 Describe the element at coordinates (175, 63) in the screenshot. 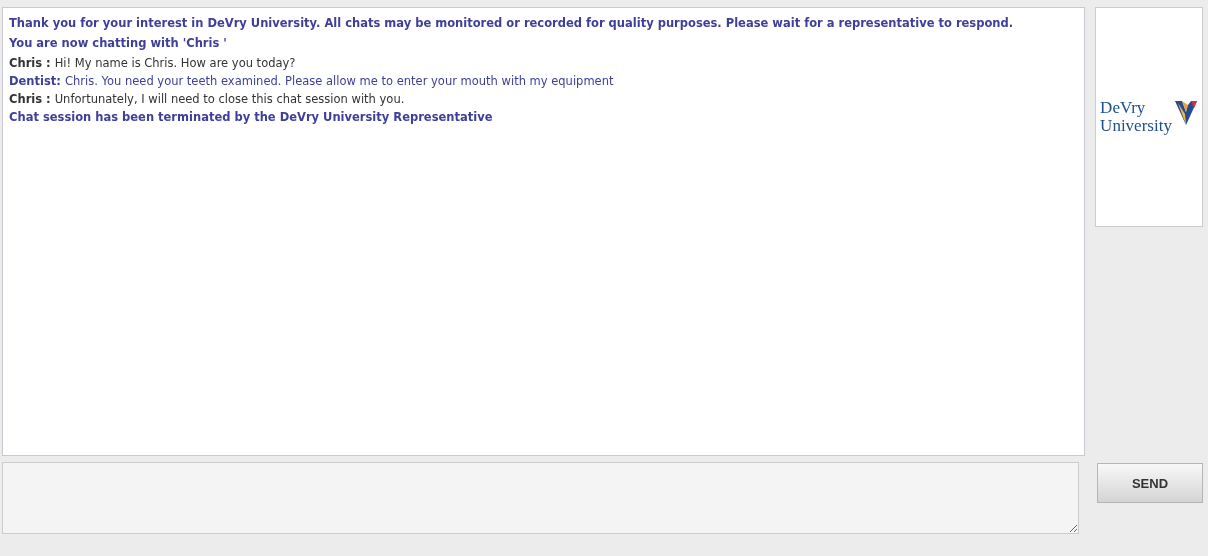

I see `message-text: Hi! My name is Chris. How are you today?` at that location.